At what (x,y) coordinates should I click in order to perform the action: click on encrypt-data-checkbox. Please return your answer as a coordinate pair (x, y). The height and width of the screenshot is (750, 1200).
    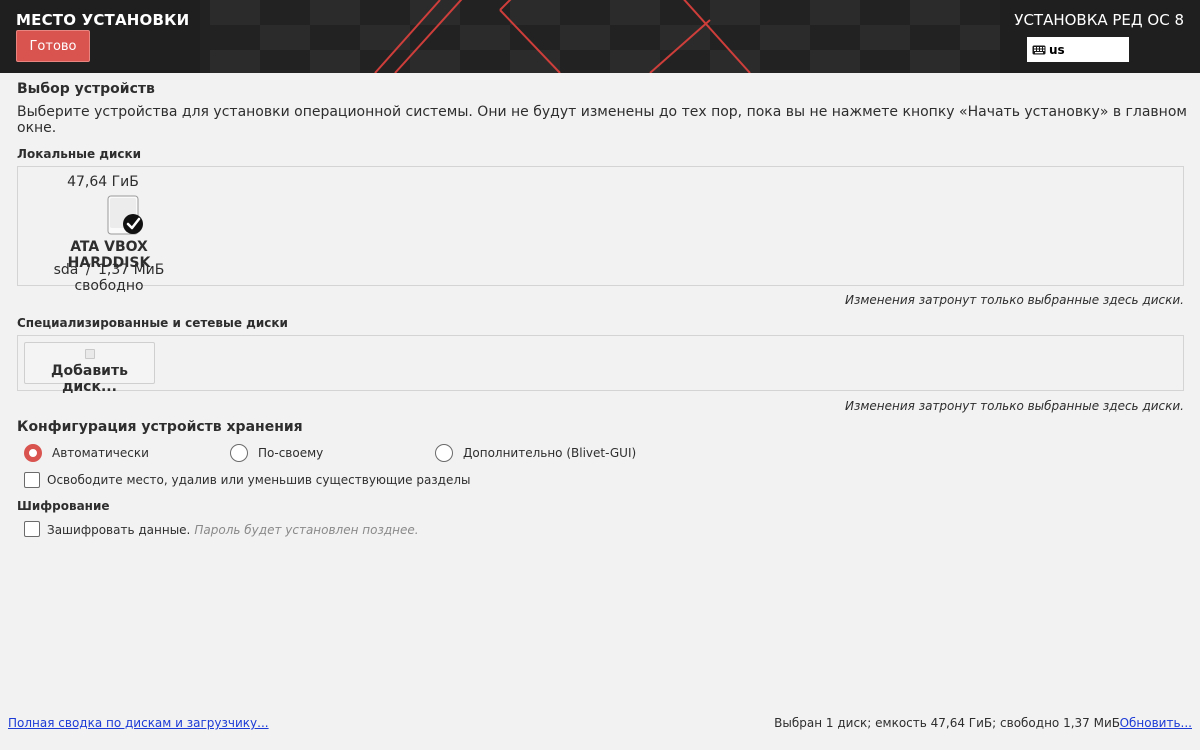
    Looking at the image, I should click on (32, 529).